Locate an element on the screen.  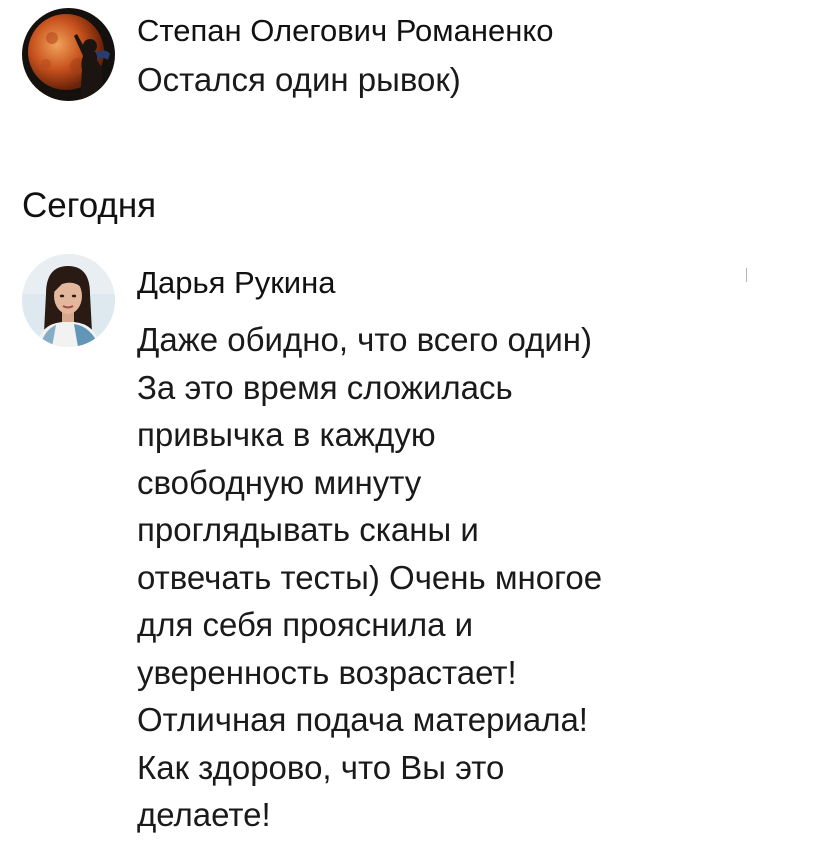
date-separator: Сегодня is located at coordinates (89, 205).